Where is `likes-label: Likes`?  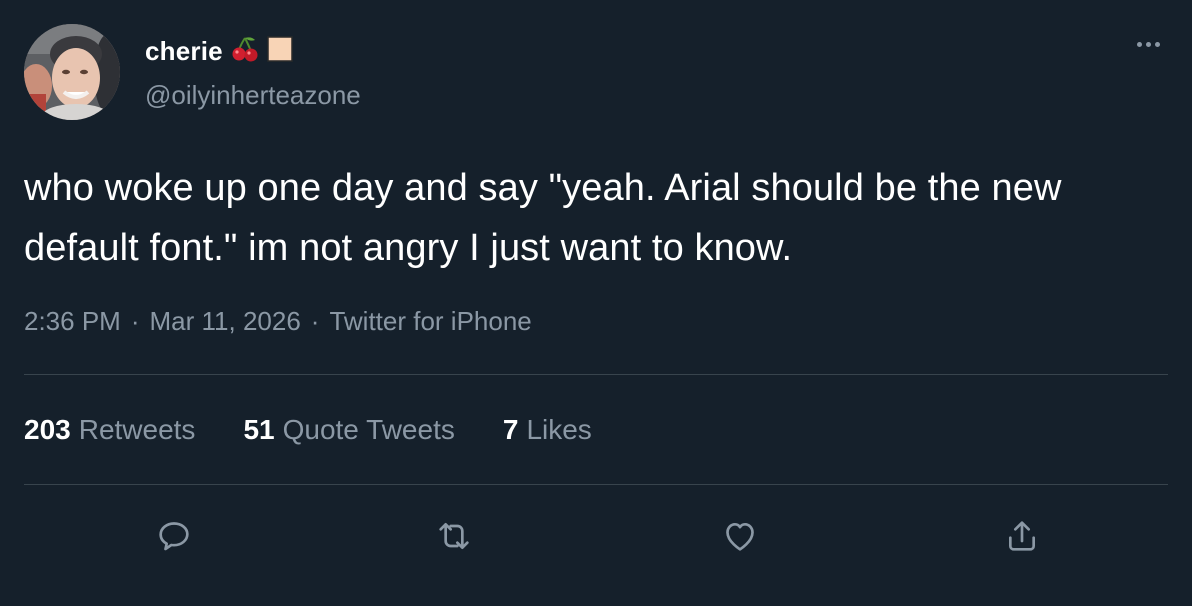
likes-label: Likes is located at coordinates (559, 429).